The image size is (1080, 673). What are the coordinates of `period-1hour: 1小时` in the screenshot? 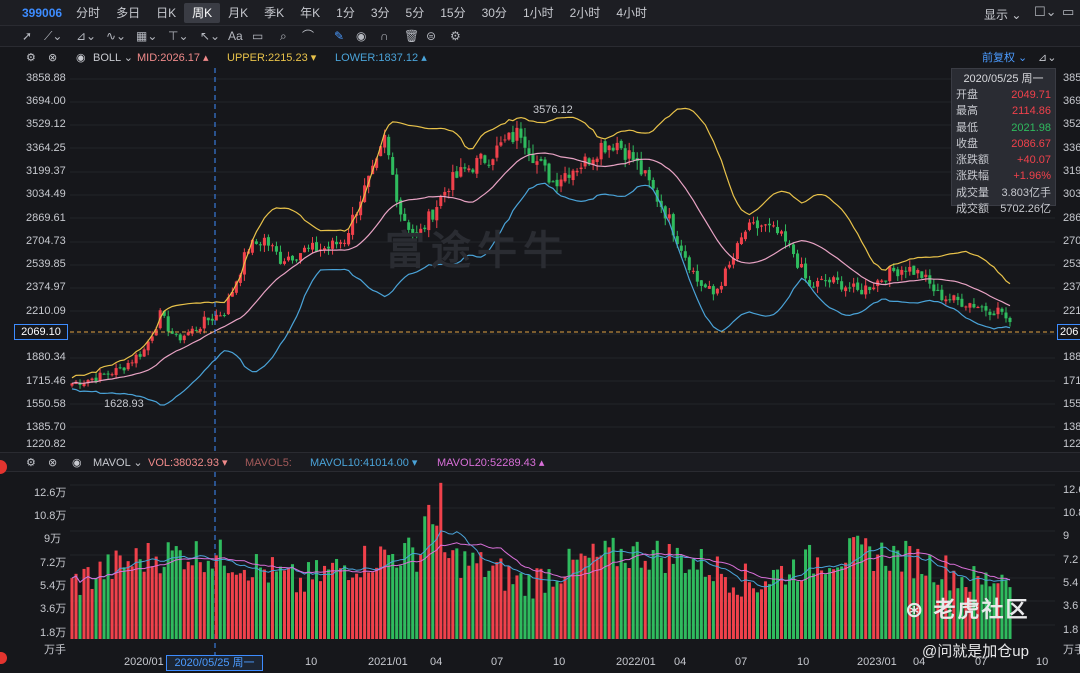 It's located at (538, 13).